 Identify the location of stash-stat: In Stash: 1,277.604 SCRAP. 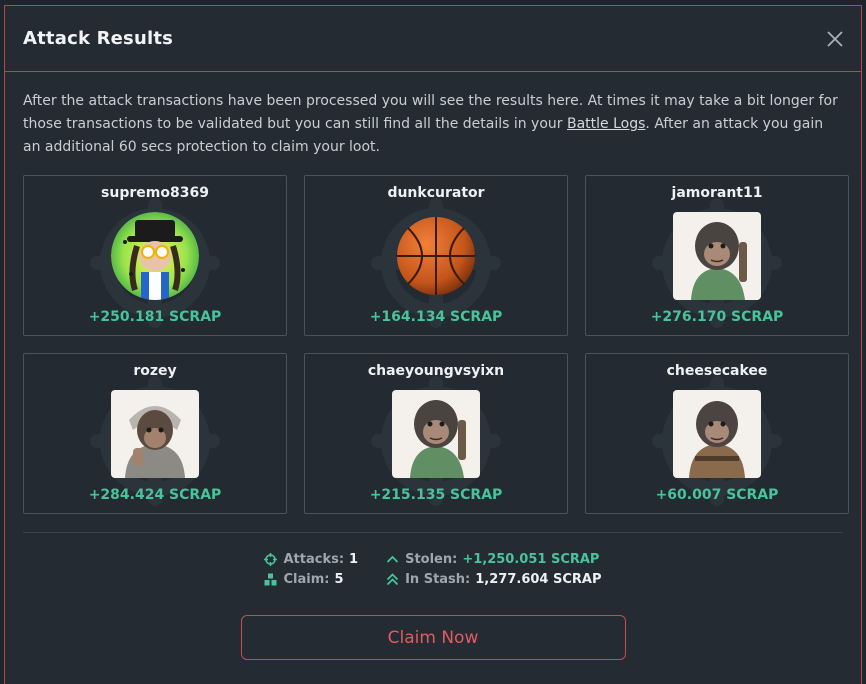
(494, 579).